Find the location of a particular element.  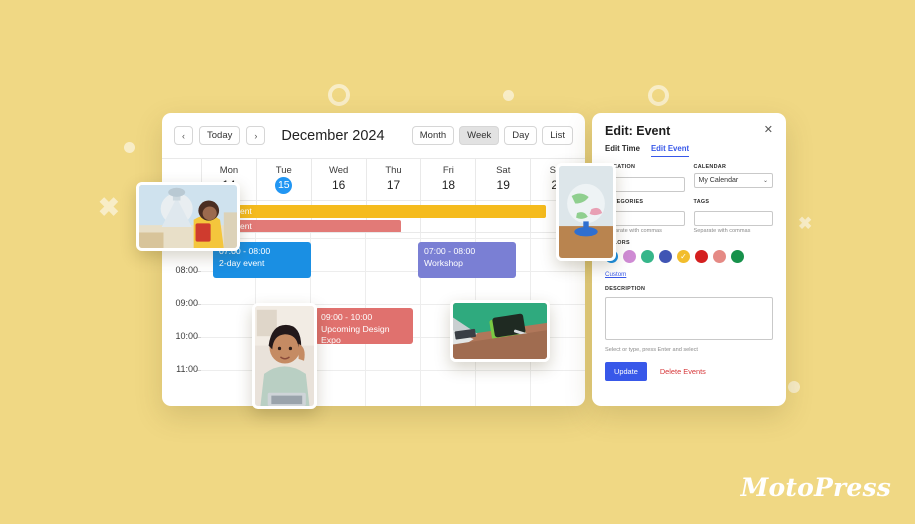

field-label-colors: COLORS is located at coordinates (617, 243).